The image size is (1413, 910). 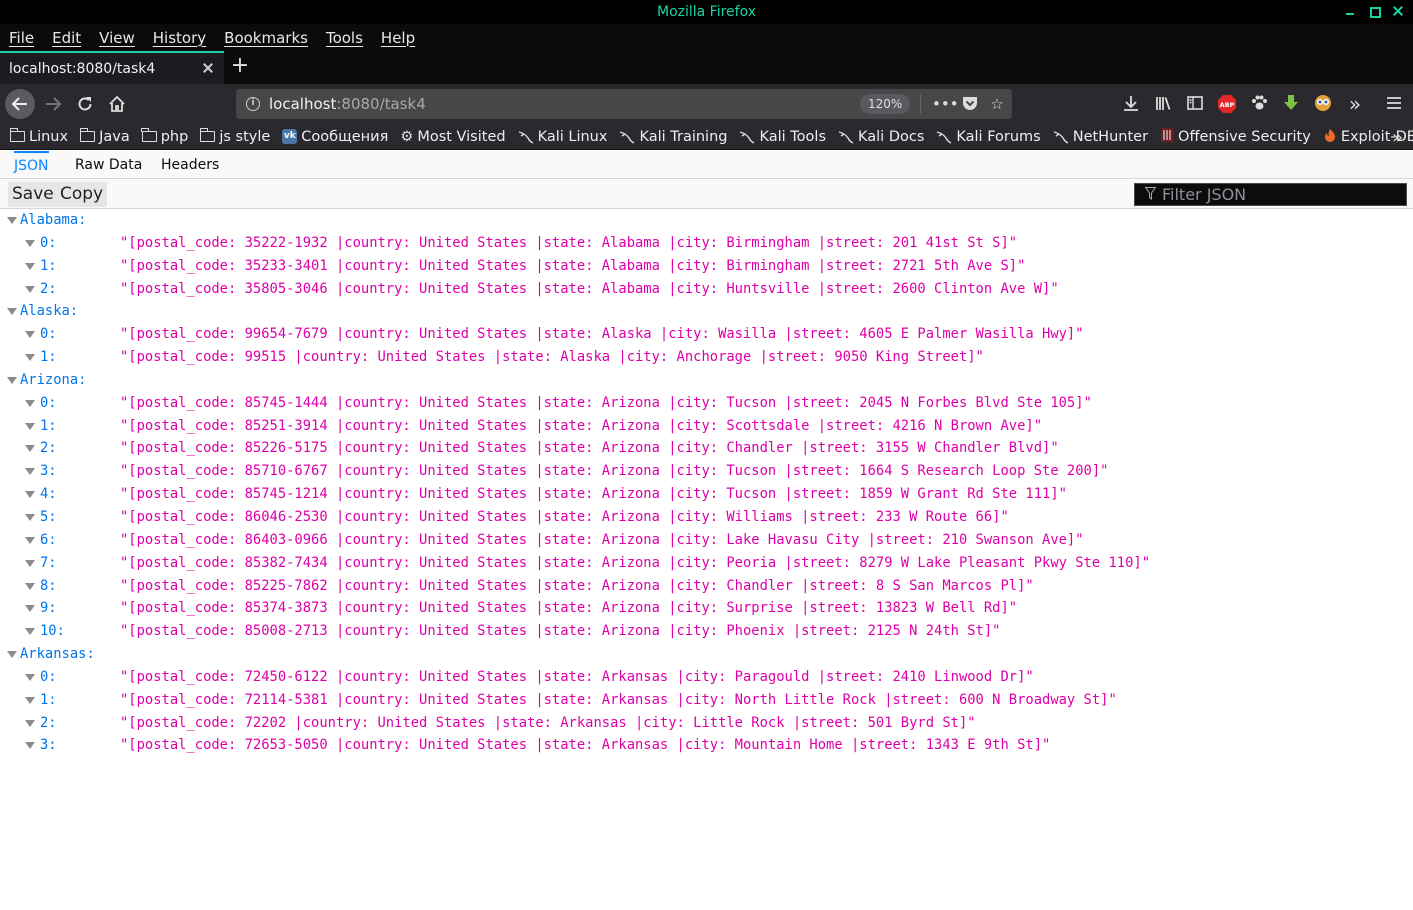 I want to click on filter-json-input: Filter JSON, so click(x=1270, y=194).